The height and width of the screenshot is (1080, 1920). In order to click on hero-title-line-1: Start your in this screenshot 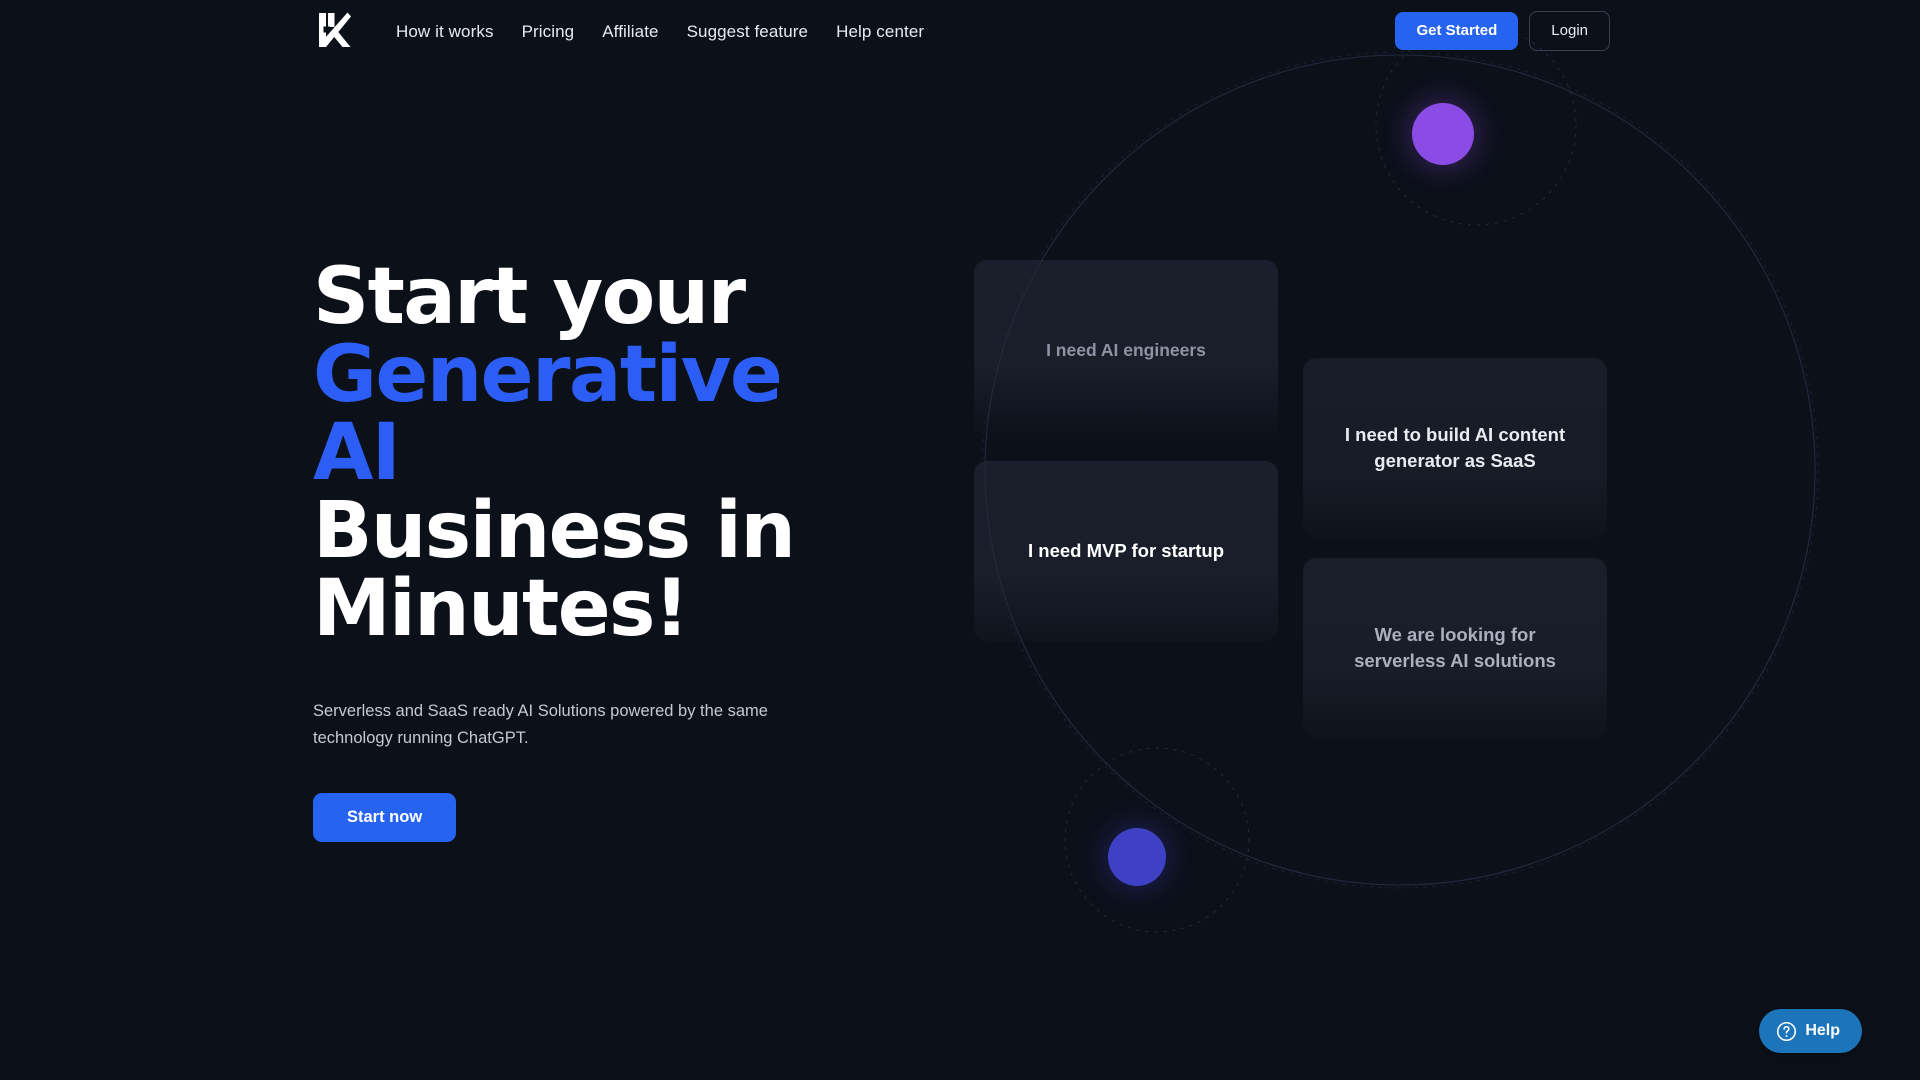, I will do `click(529, 297)`.